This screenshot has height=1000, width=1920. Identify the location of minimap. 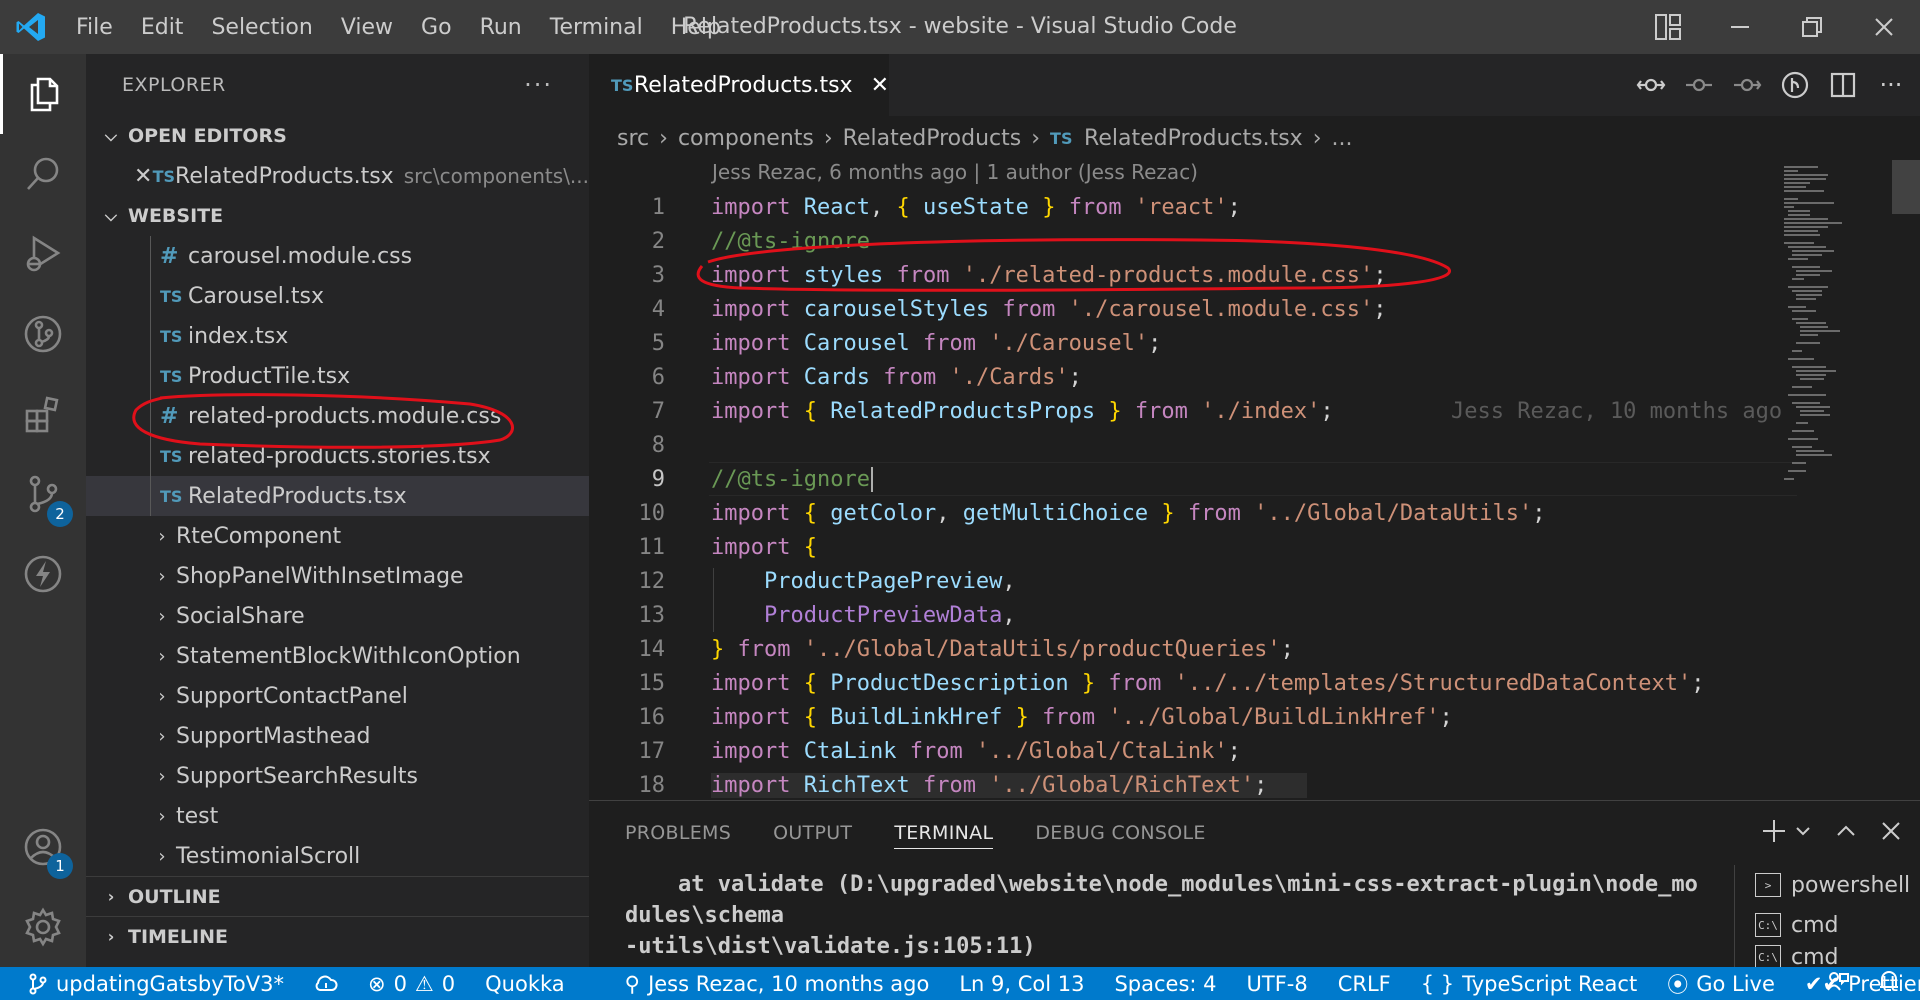
(1818, 480).